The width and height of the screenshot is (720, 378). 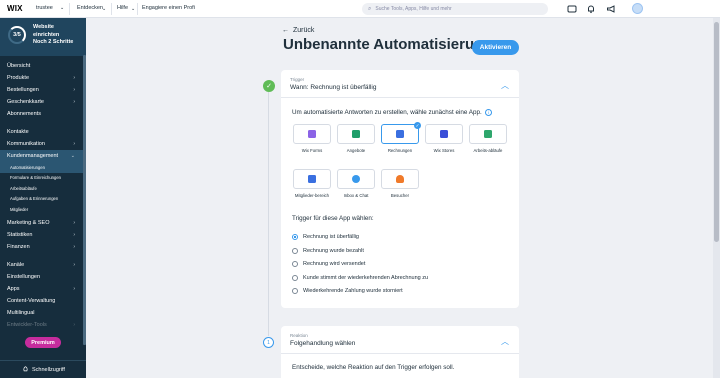 I want to click on sidebar-item-settings: Einstellungen, so click(x=41, y=277).